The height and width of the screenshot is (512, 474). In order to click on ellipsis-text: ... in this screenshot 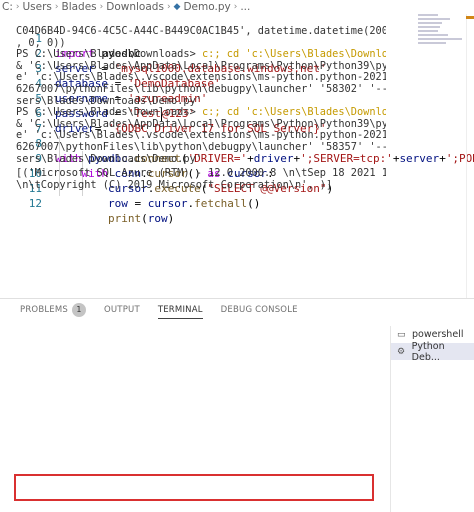, I will do `click(245, 7)`.